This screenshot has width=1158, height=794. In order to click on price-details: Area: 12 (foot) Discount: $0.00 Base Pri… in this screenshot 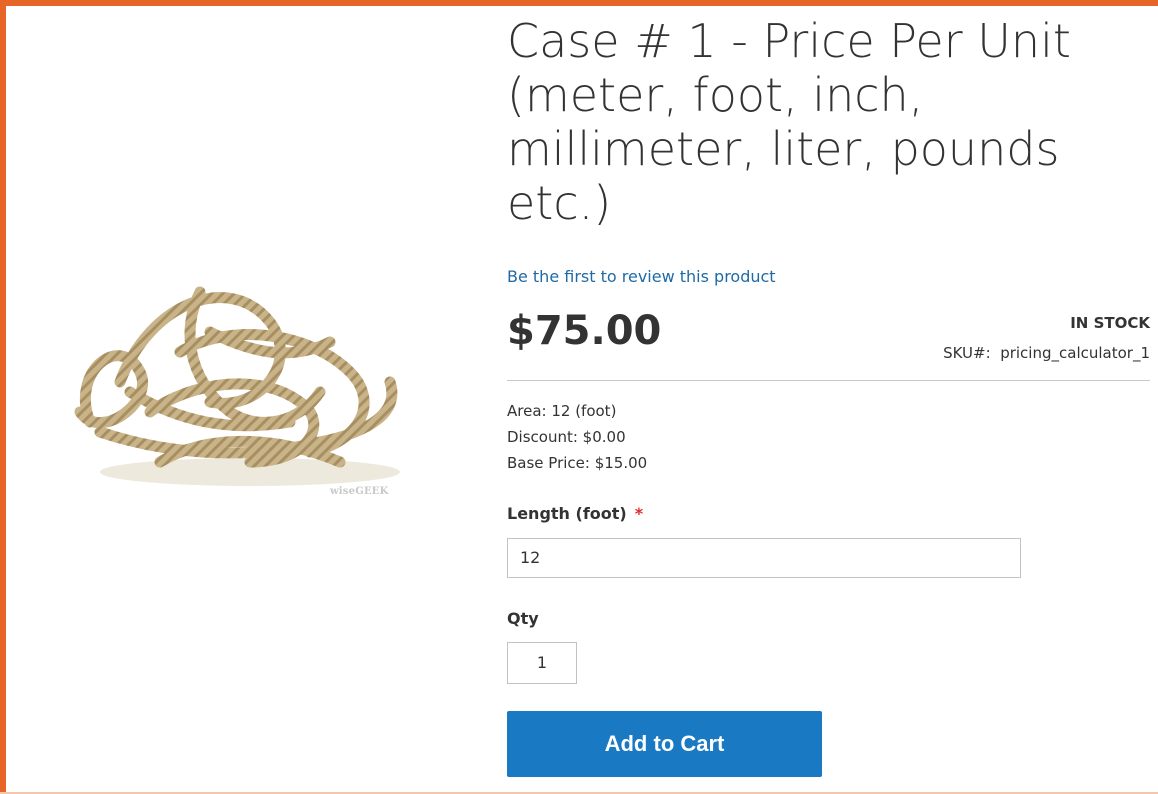, I will do `click(577, 437)`.